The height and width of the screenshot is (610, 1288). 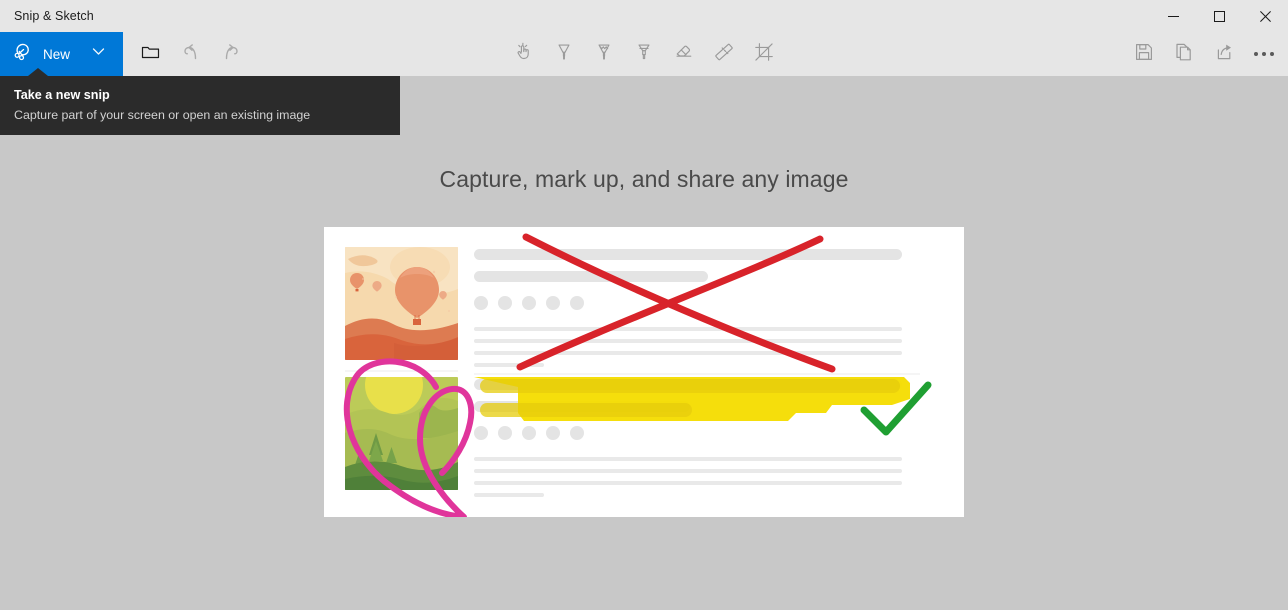 What do you see at coordinates (1265, 16) in the screenshot?
I see `close-button` at bounding box center [1265, 16].